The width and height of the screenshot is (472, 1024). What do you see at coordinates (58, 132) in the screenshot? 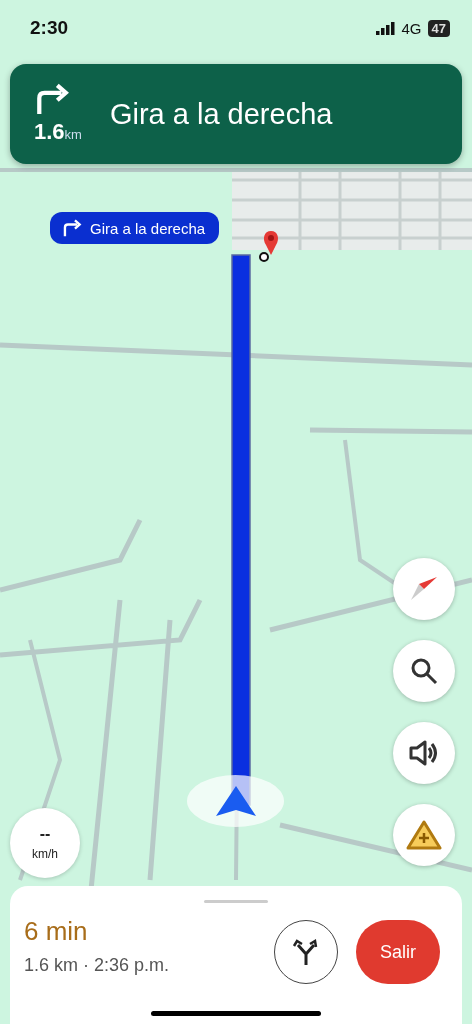
I see `distance-label: 1.6km` at bounding box center [58, 132].